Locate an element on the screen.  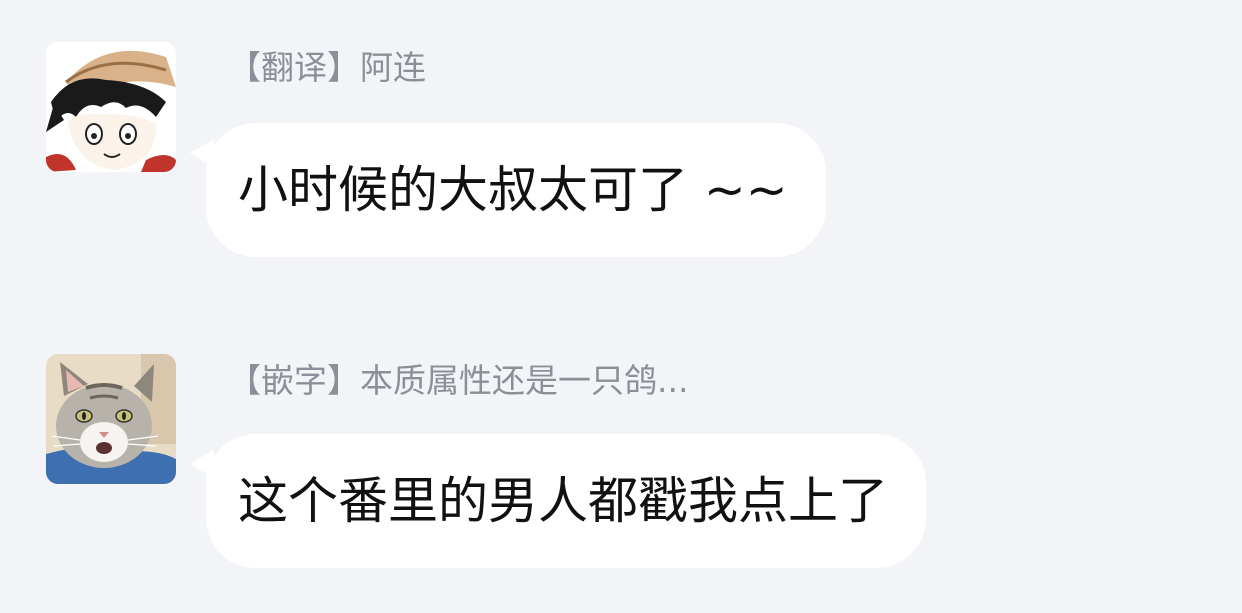
message-bubble: 小时候的大叔太可了 ~~ is located at coordinates (508, 190).